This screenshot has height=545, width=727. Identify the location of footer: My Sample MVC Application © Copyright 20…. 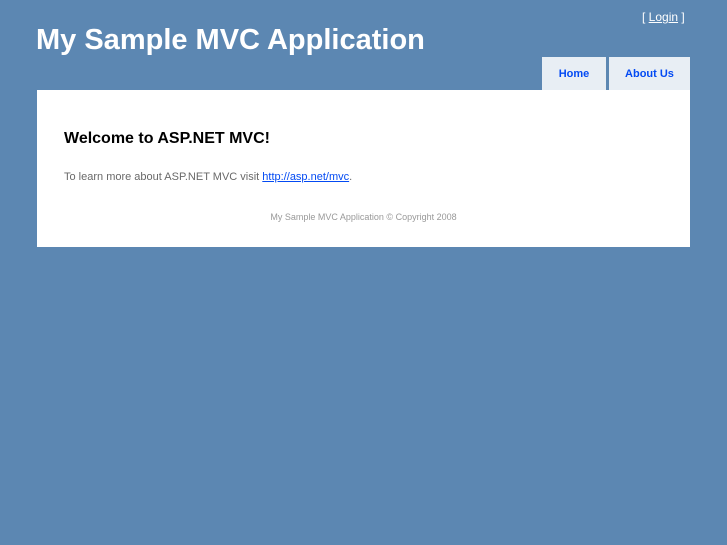
(363, 217).